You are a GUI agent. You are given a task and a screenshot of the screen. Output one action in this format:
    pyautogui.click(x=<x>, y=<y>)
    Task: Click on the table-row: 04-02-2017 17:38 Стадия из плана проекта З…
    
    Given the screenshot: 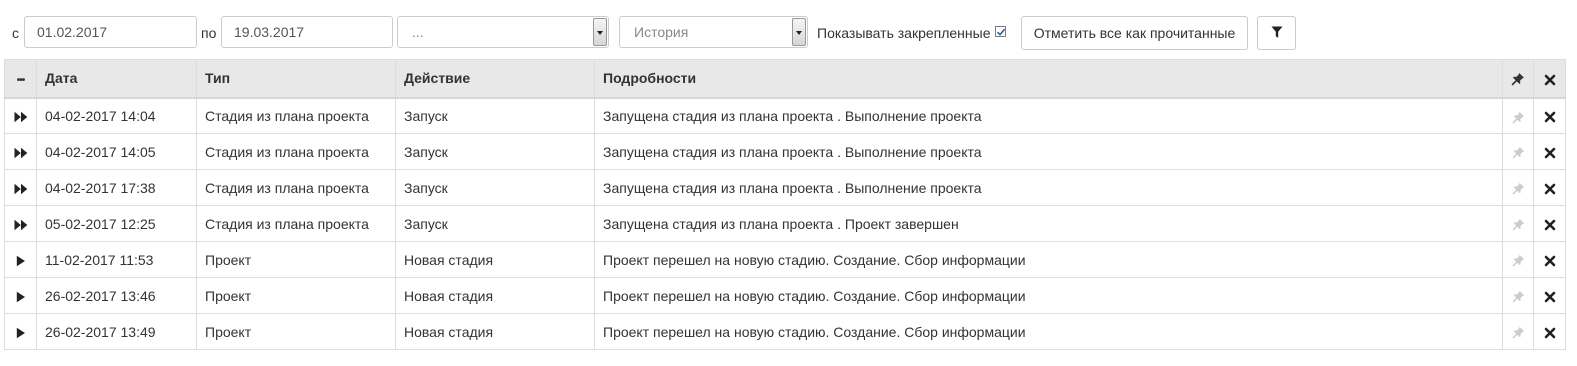 What is the action you would take?
    pyautogui.click(x=785, y=187)
    